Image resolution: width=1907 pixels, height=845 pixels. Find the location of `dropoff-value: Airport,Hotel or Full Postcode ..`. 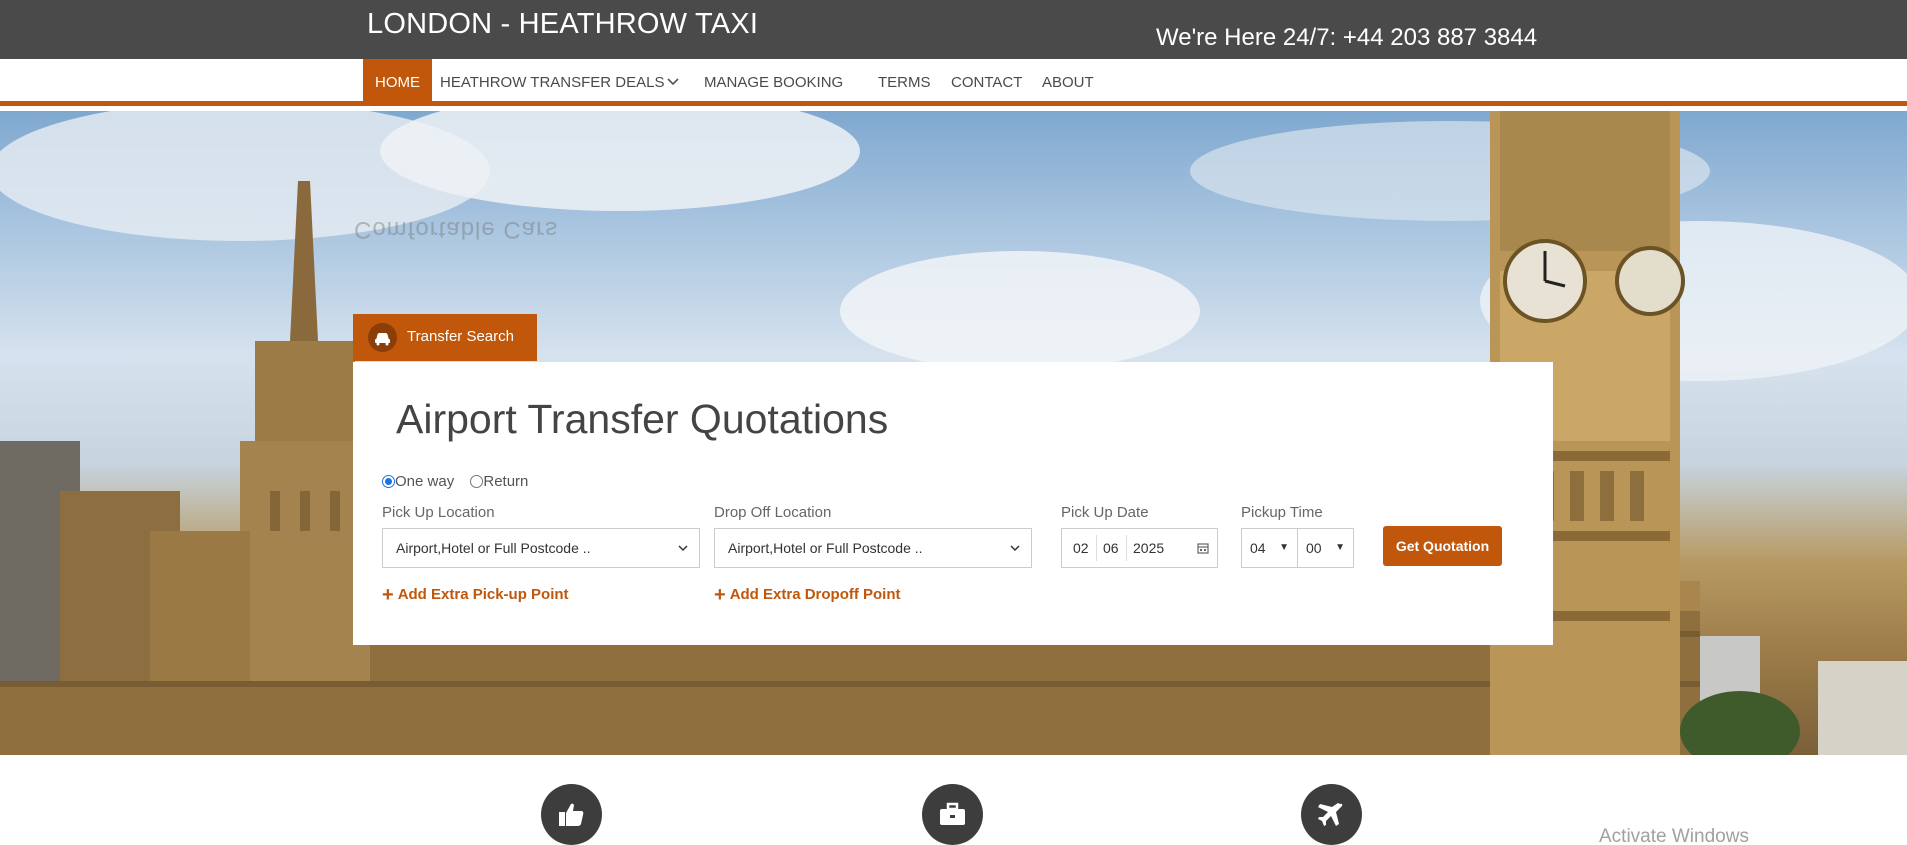

dropoff-value: Airport,Hotel or Full Postcode .. is located at coordinates (825, 548).